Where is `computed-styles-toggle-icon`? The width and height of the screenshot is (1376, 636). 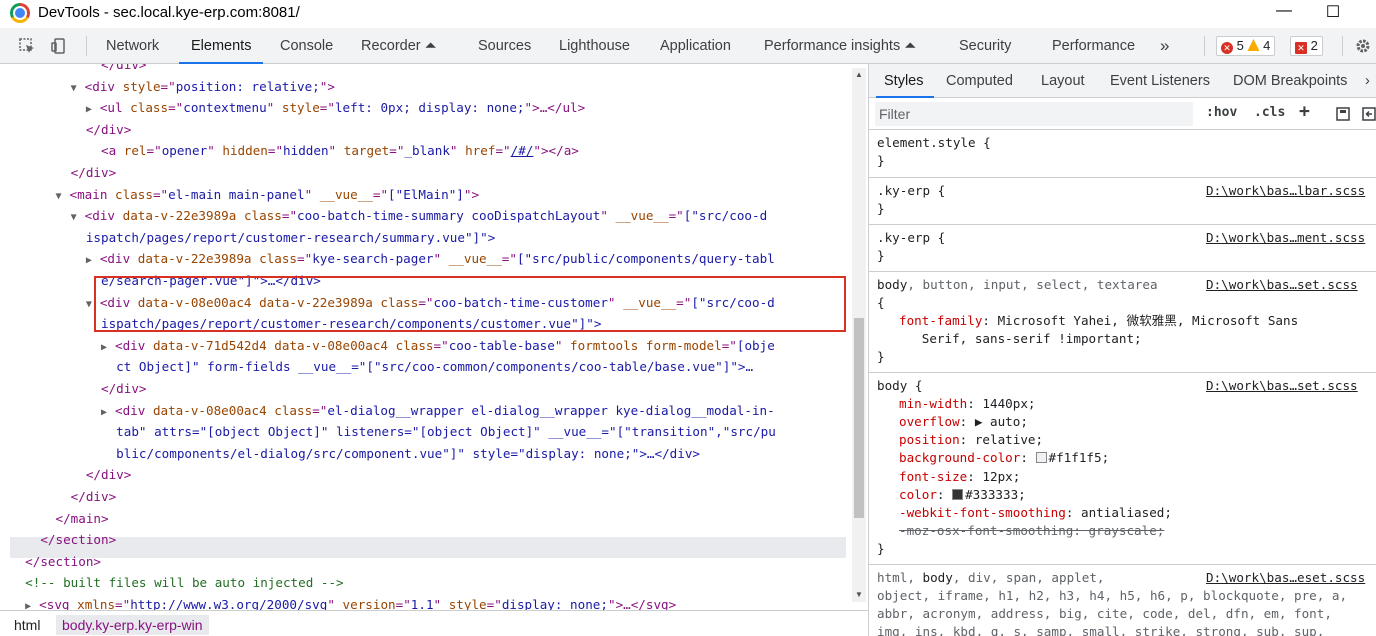
computed-styles-toggle-icon is located at coordinates (1343, 114).